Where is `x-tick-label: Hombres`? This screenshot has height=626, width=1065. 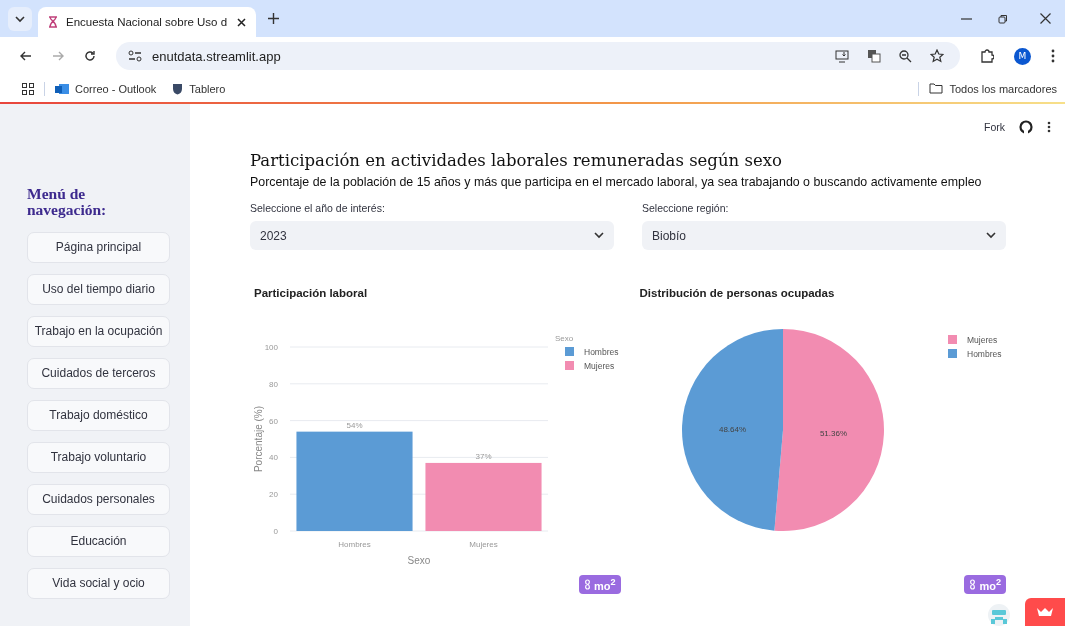 x-tick-label: Hombres is located at coordinates (354, 544).